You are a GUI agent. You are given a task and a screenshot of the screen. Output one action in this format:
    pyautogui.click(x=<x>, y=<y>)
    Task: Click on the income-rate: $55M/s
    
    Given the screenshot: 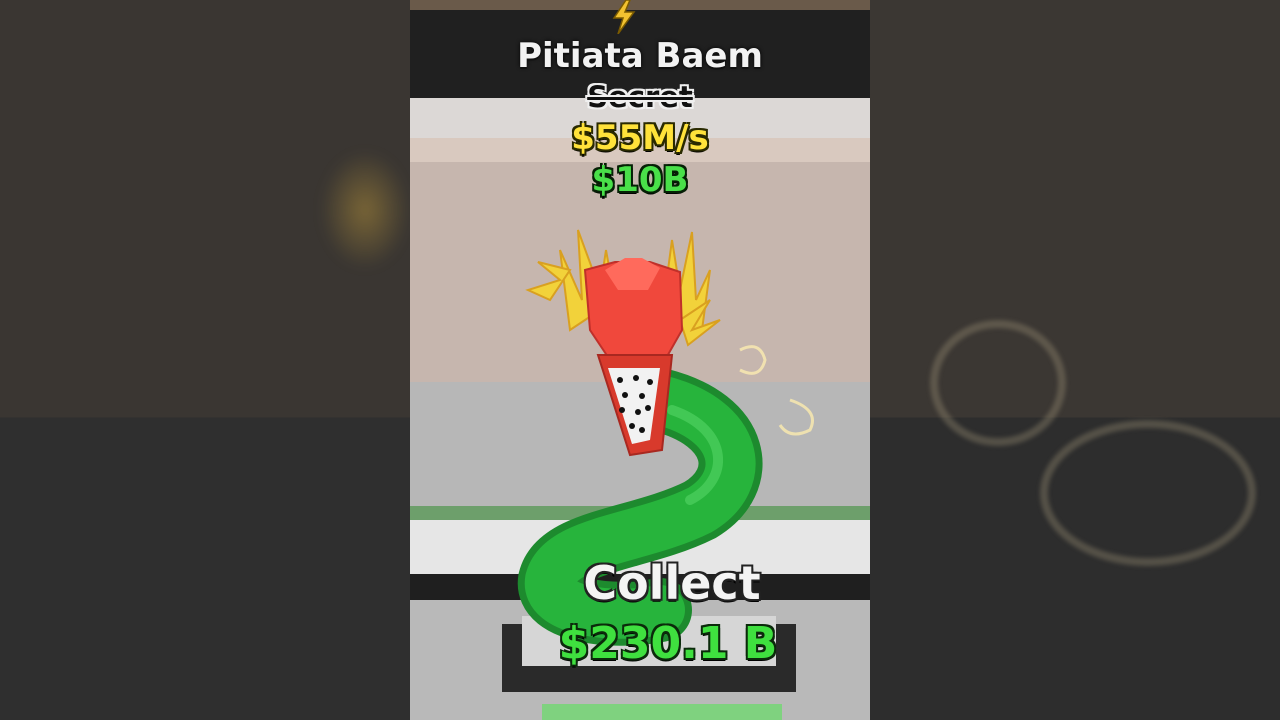 What is the action you would take?
    pyautogui.click(x=640, y=138)
    